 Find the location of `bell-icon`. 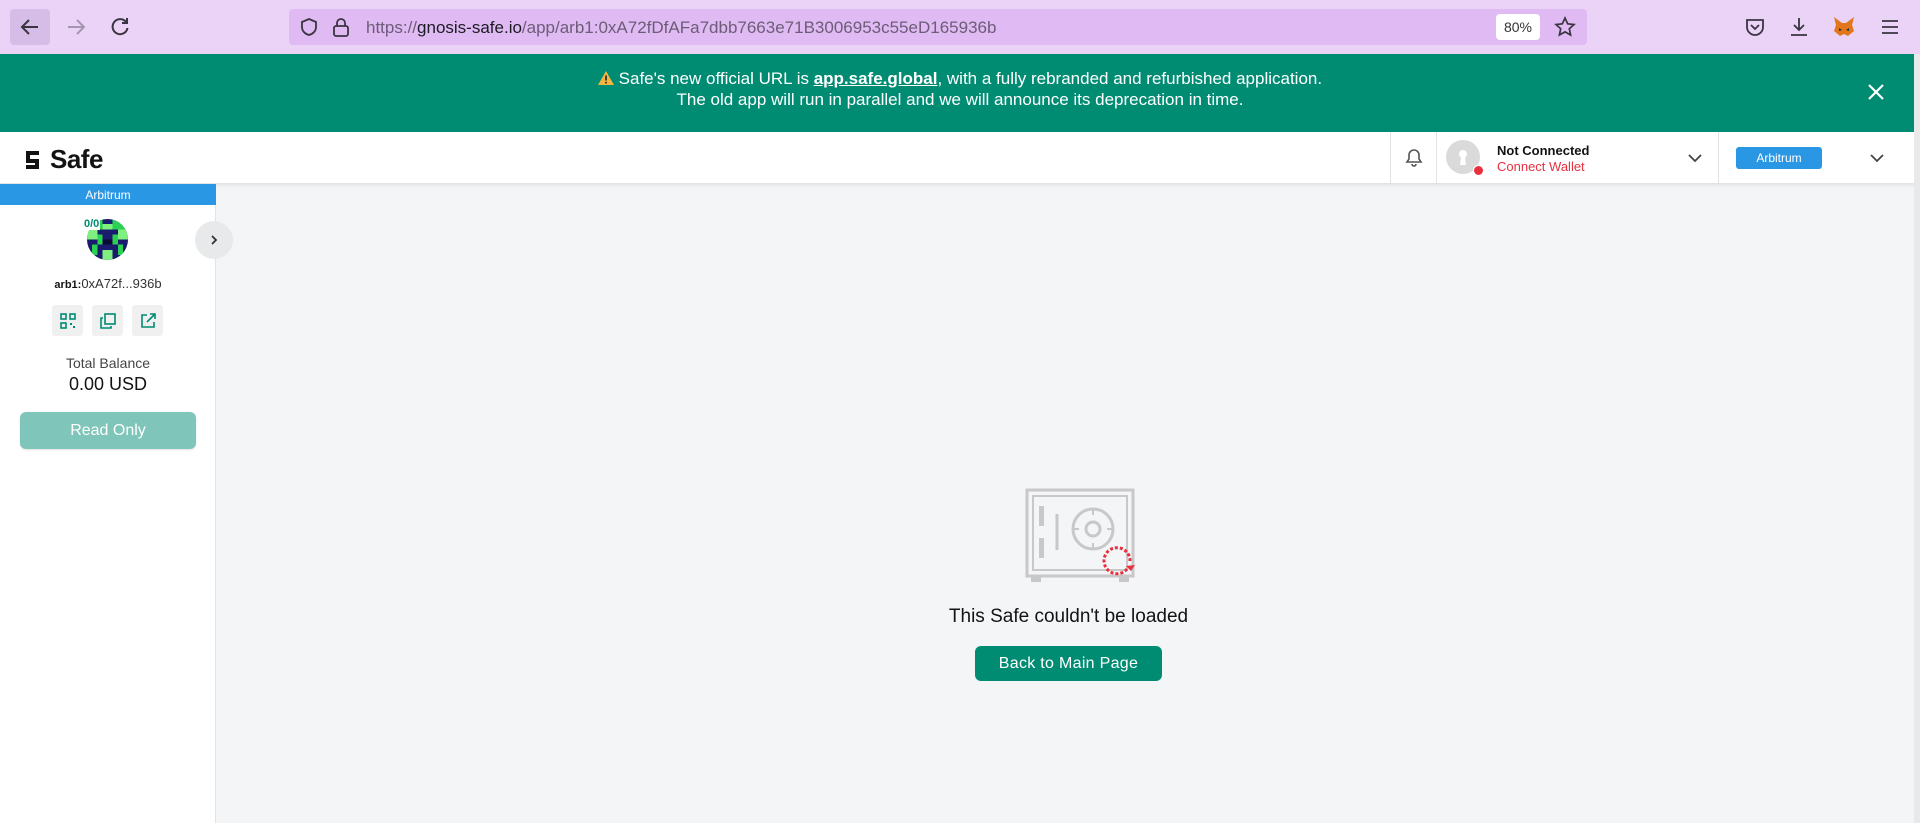

bell-icon is located at coordinates (1414, 158).